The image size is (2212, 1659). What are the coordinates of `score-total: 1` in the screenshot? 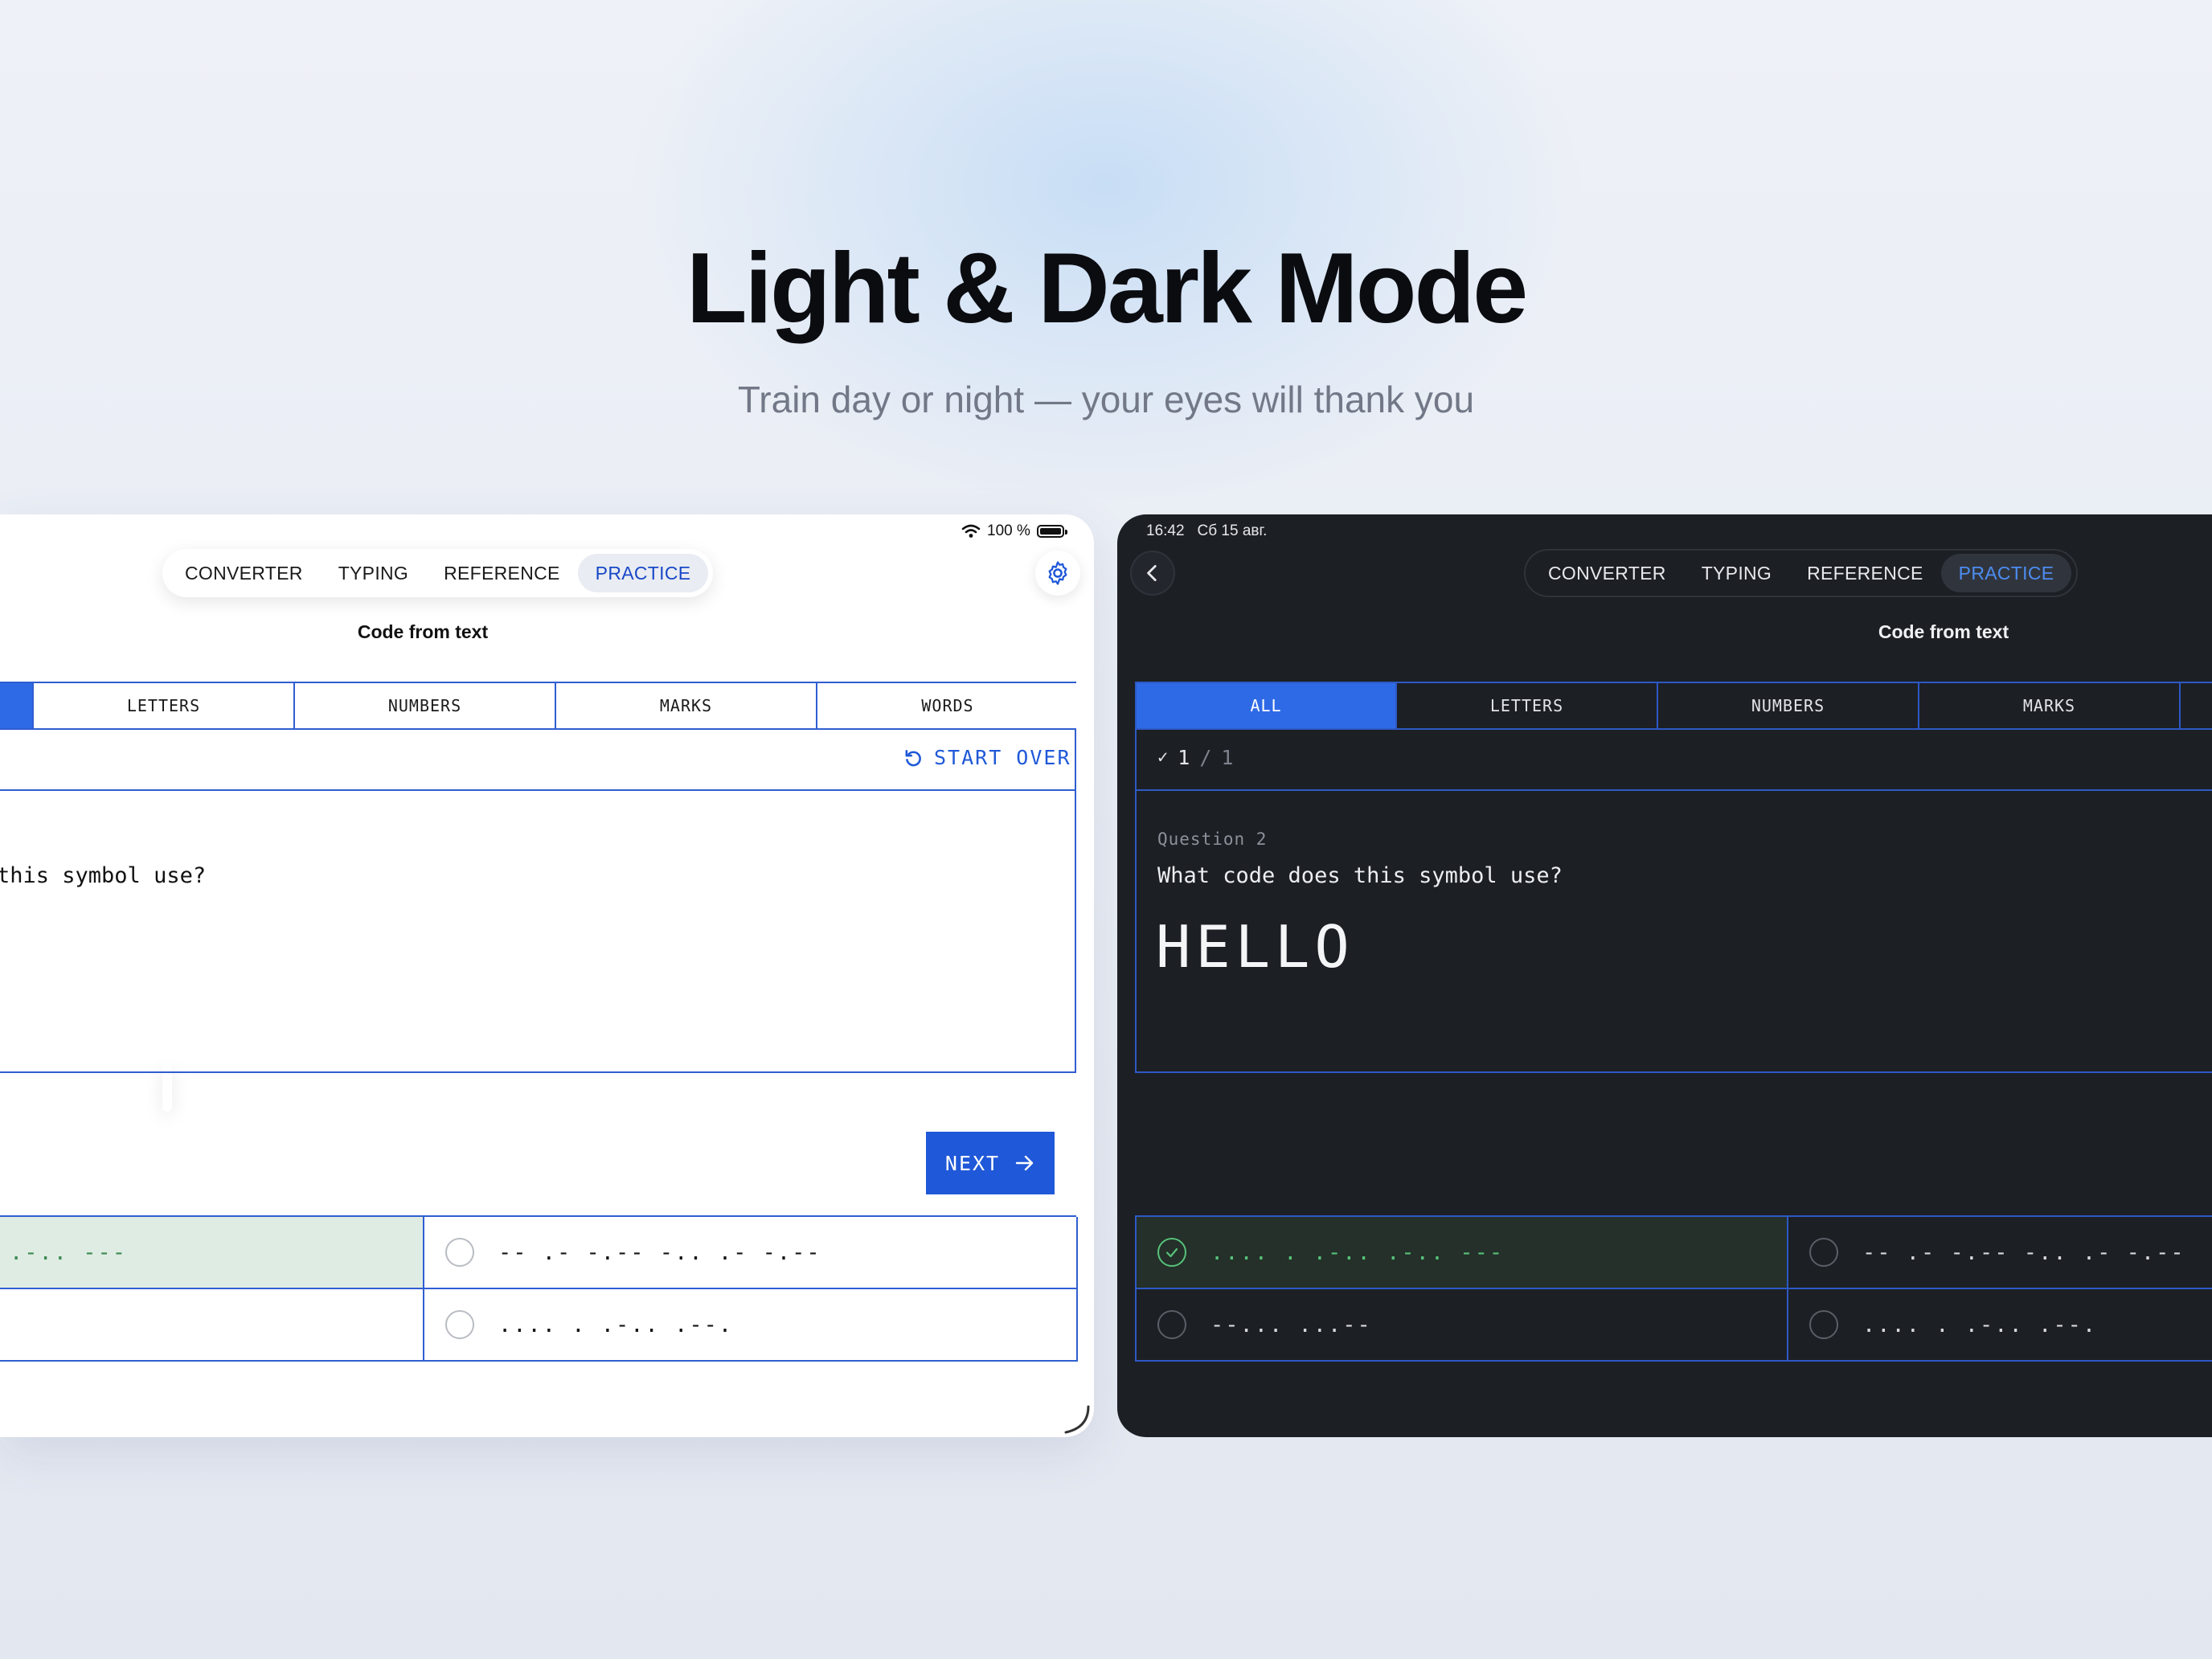 It's located at (1227, 757).